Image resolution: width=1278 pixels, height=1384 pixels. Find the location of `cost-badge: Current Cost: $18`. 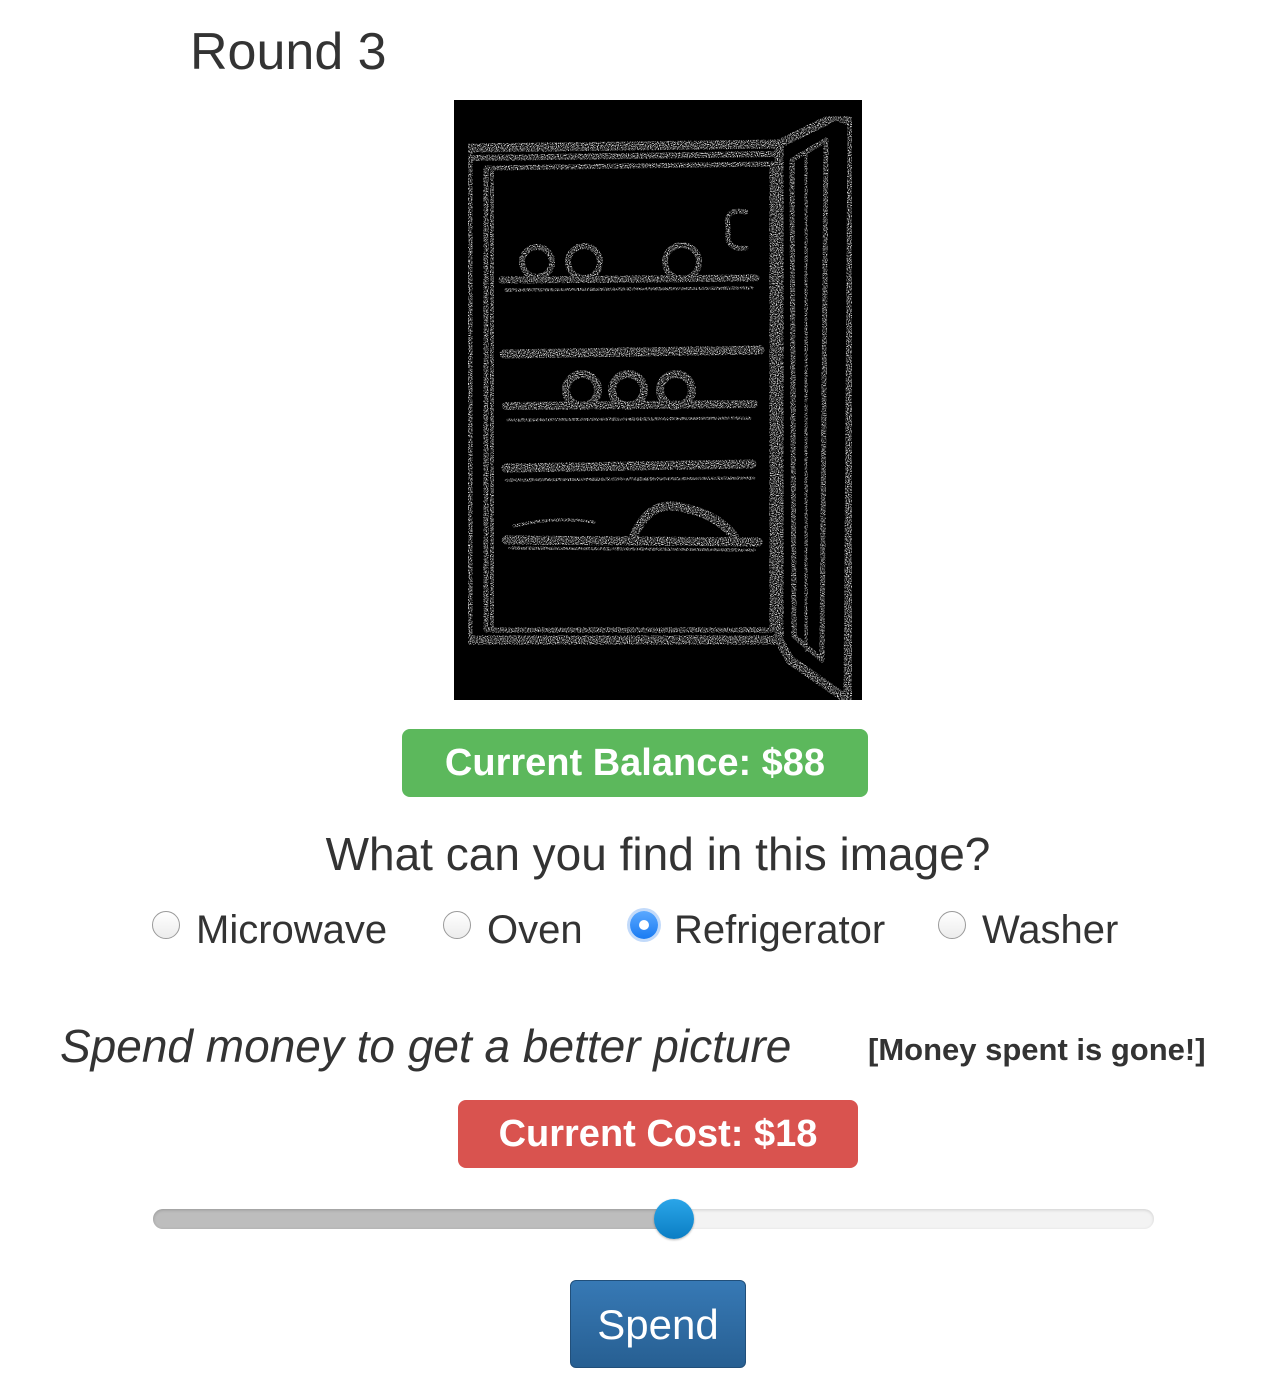

cost-badge: Current Cost: $18 is located at coordinates (658, 1134).